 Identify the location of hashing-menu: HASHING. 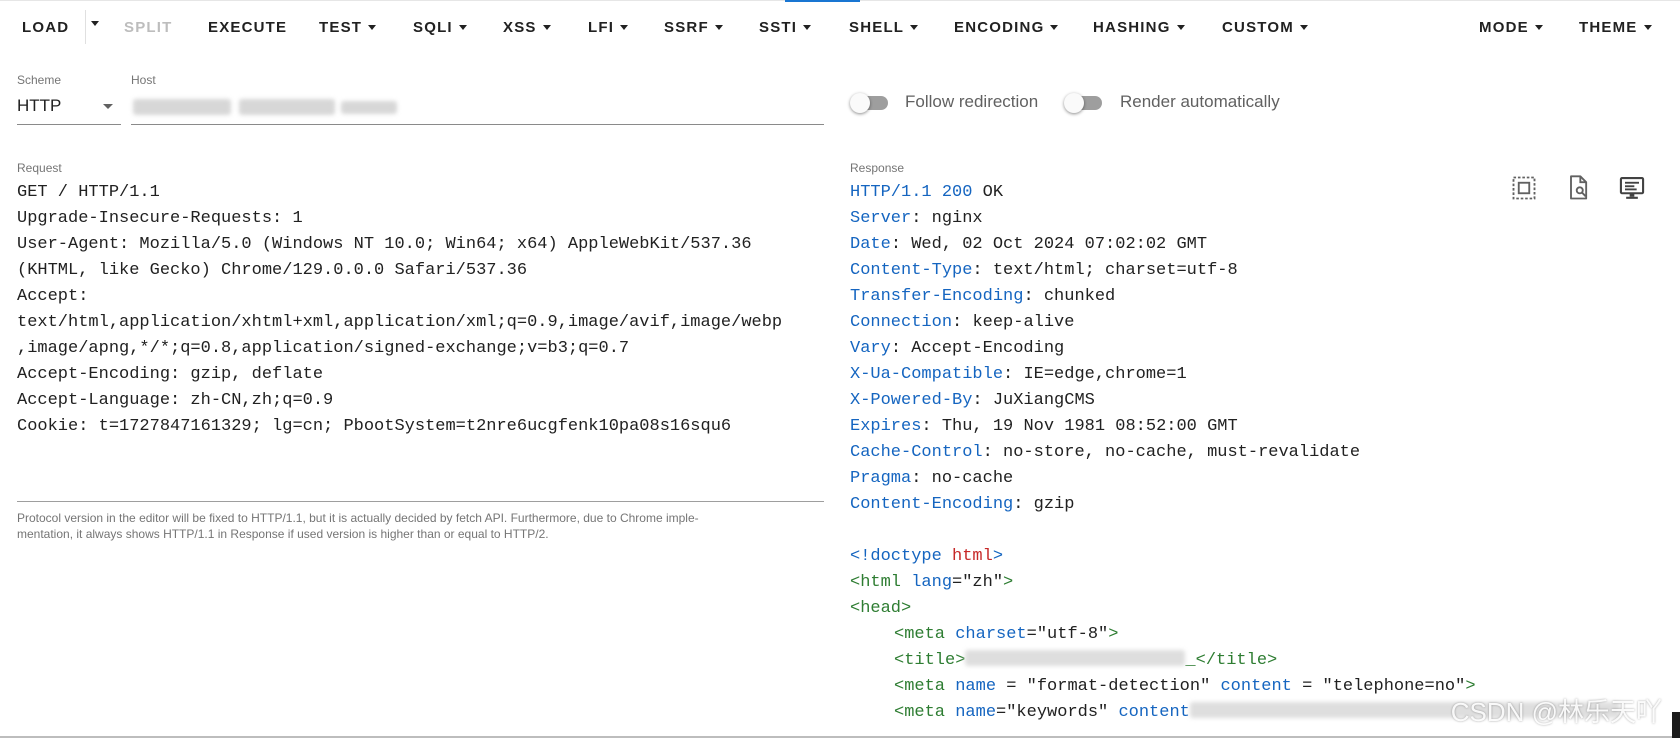
(1139, 28).